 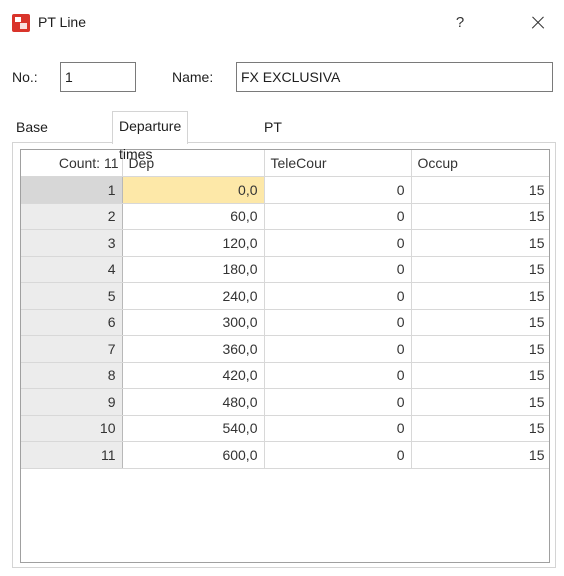 I want to click on row-number: 3, so click(x=72, y=243).